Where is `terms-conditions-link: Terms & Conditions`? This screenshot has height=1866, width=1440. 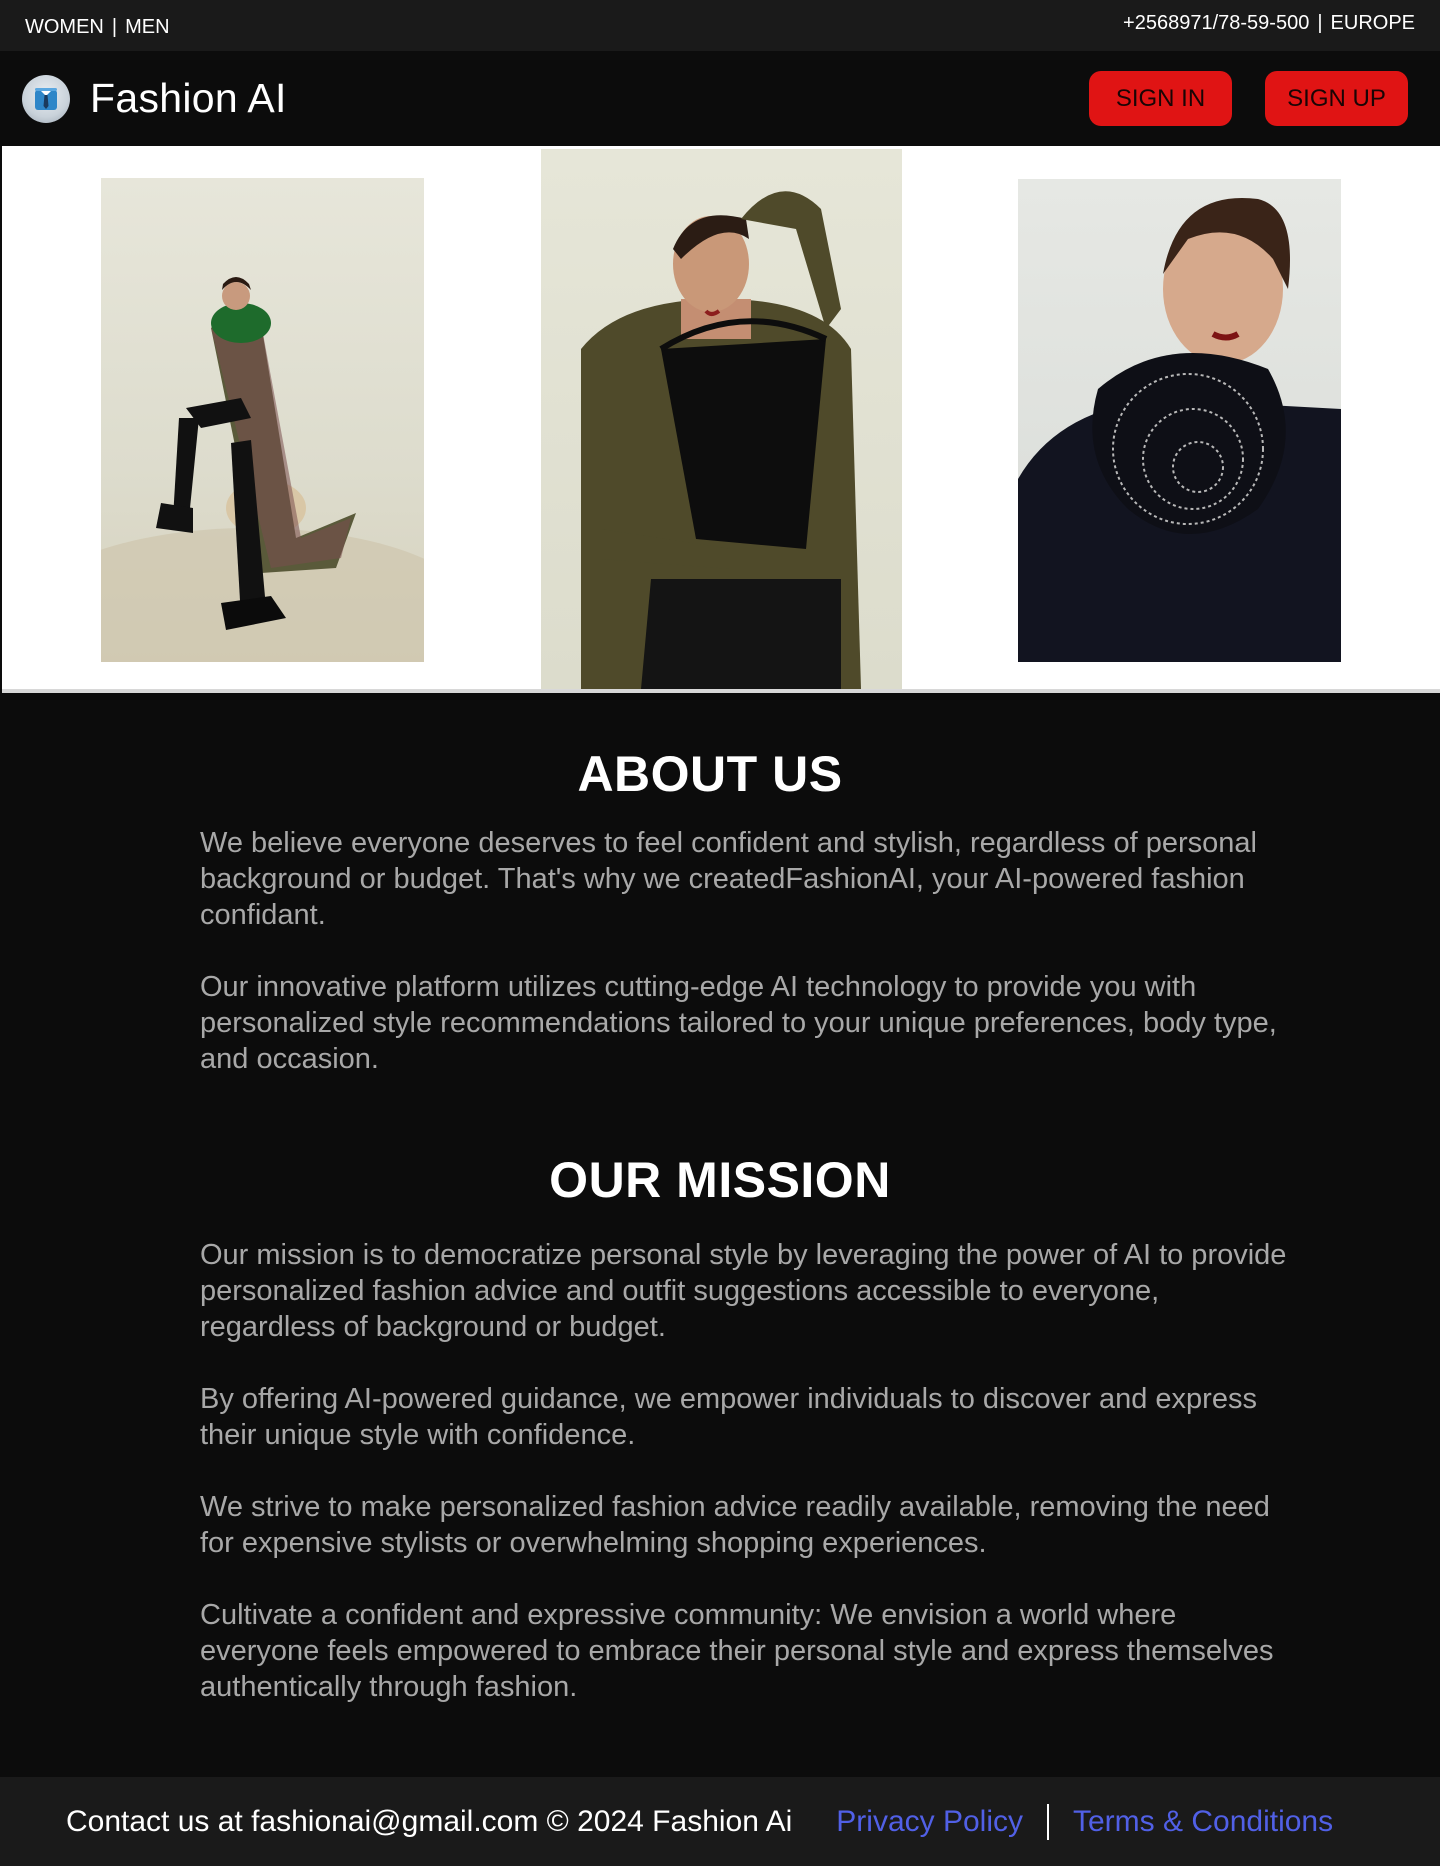 terms-conditions-link: Terms & Conditions is located at coordinates (1203, 1822).